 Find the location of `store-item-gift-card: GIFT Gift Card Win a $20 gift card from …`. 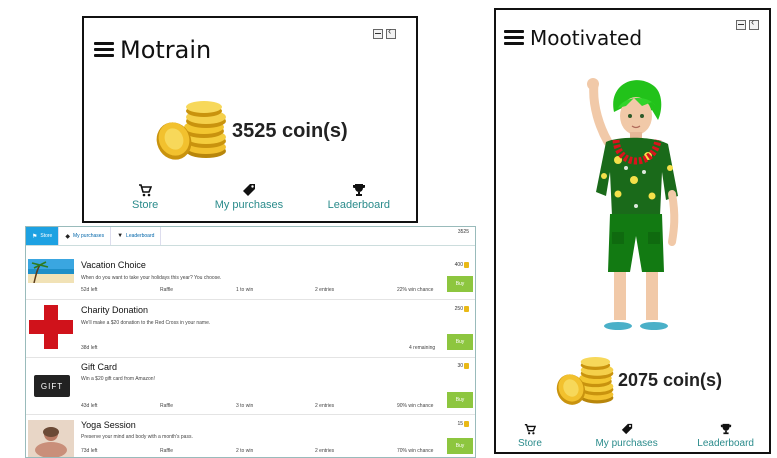

store-item-gift-card: GIFT Gift Card Win a $20 gift card from … is located at coordinates (250, 386).